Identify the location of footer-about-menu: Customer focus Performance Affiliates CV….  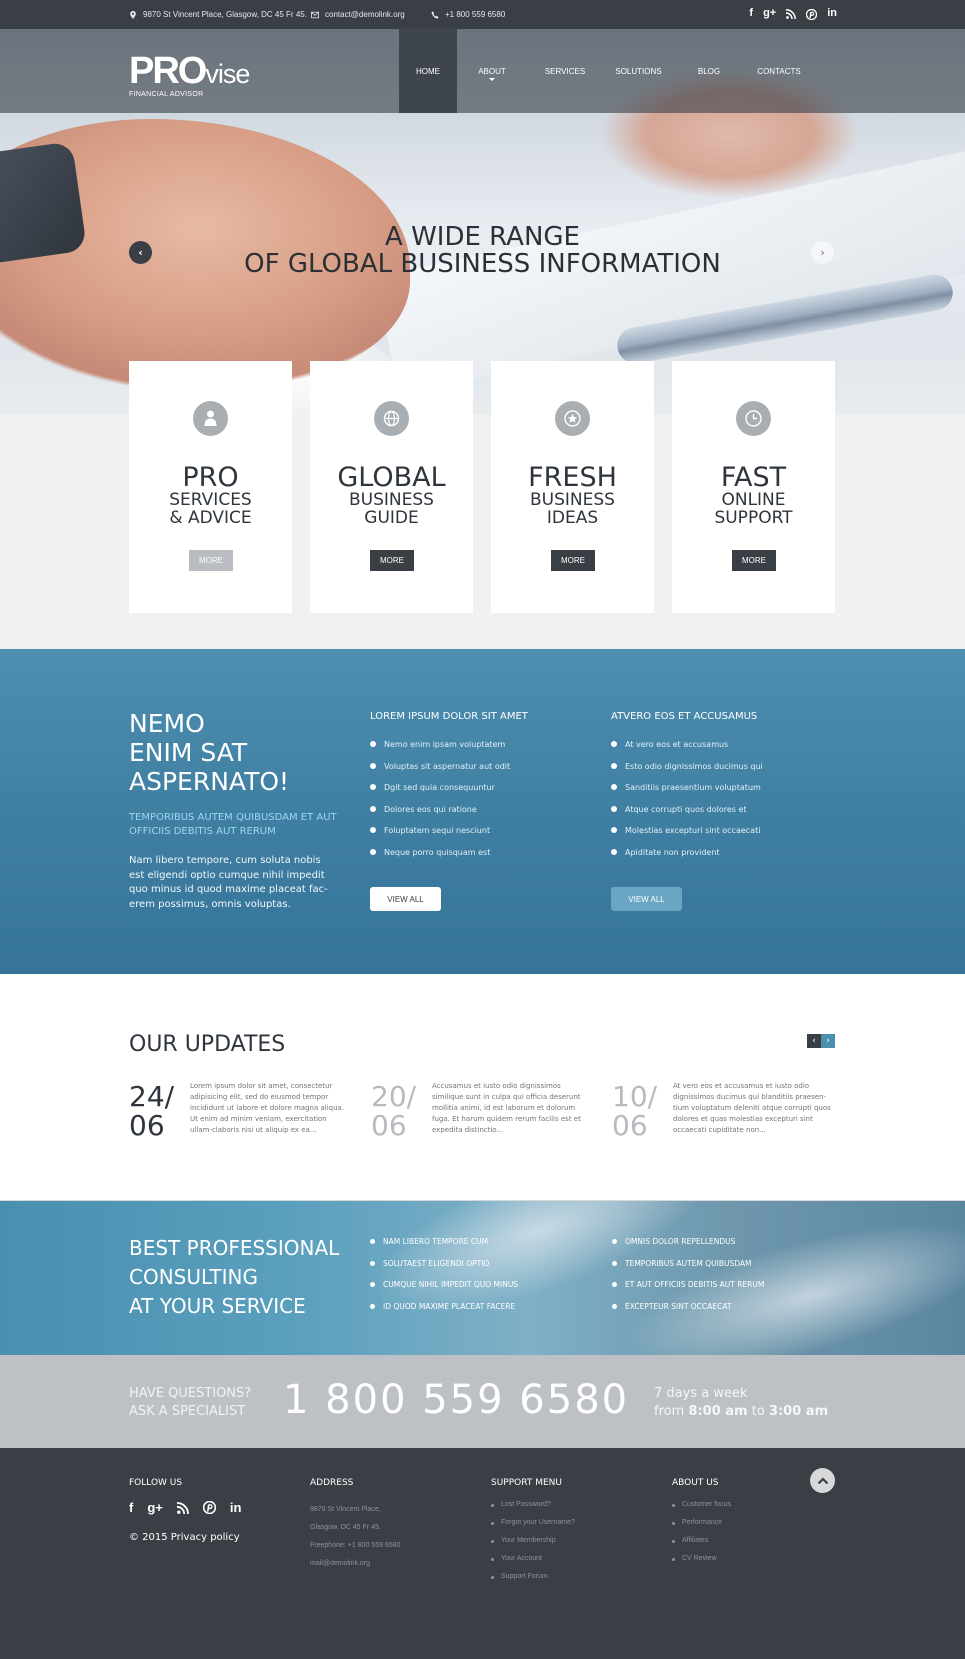
(701, 1537).